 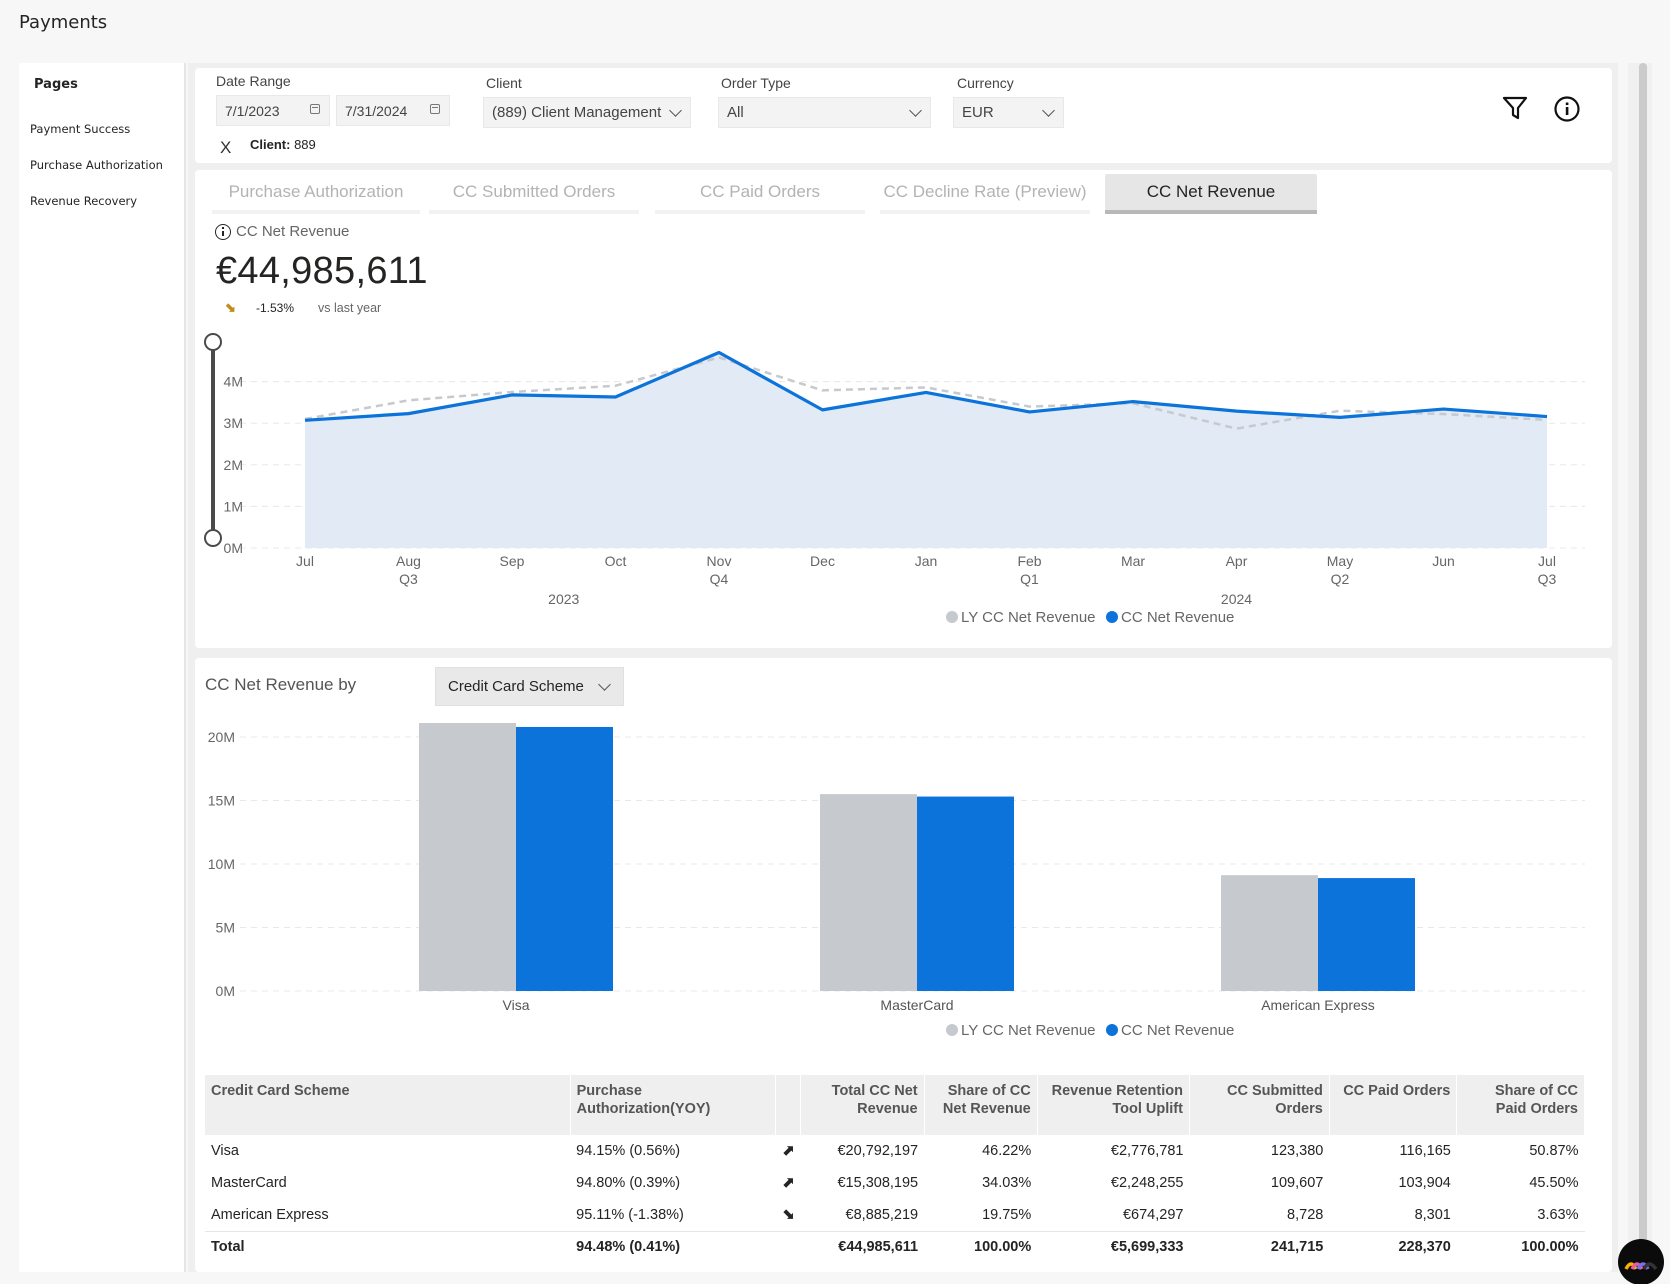 What do you see at coordinates (213, 342) in the screenshot?
I see `zoom-slider-handle-top` at bounding box center [213, 342].